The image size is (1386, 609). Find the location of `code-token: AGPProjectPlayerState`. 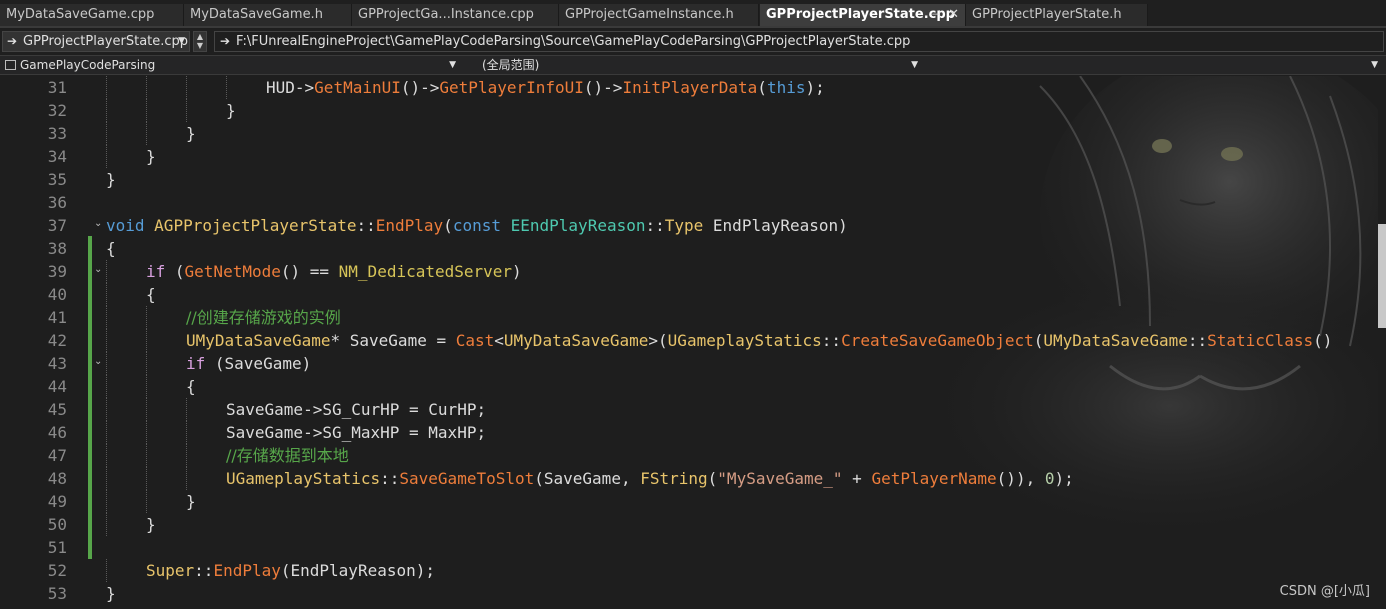

code-token: AGPProjectPlayerState is located at coordinates (255, 225).